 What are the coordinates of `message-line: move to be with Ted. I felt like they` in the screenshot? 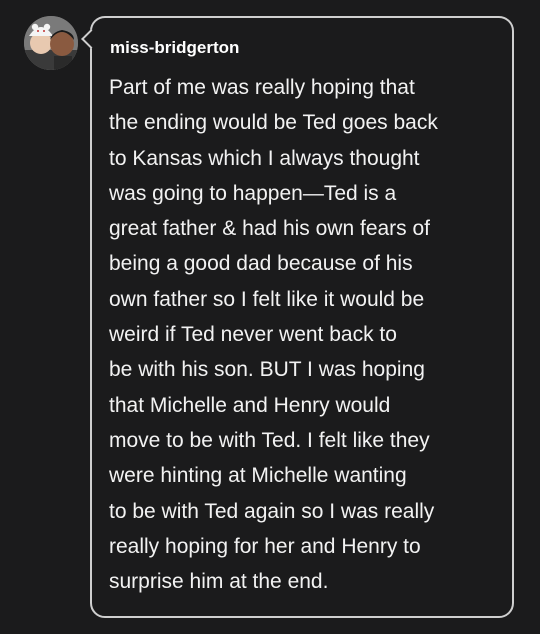 It's located at (269, 440).